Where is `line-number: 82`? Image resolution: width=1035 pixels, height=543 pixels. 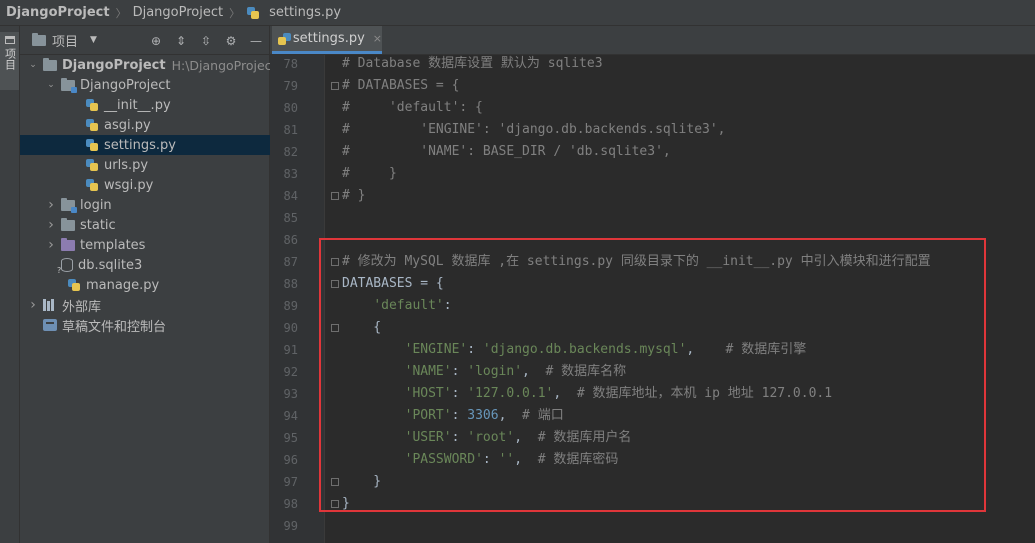 line-number: 82 is located at coordinates (290, 152).